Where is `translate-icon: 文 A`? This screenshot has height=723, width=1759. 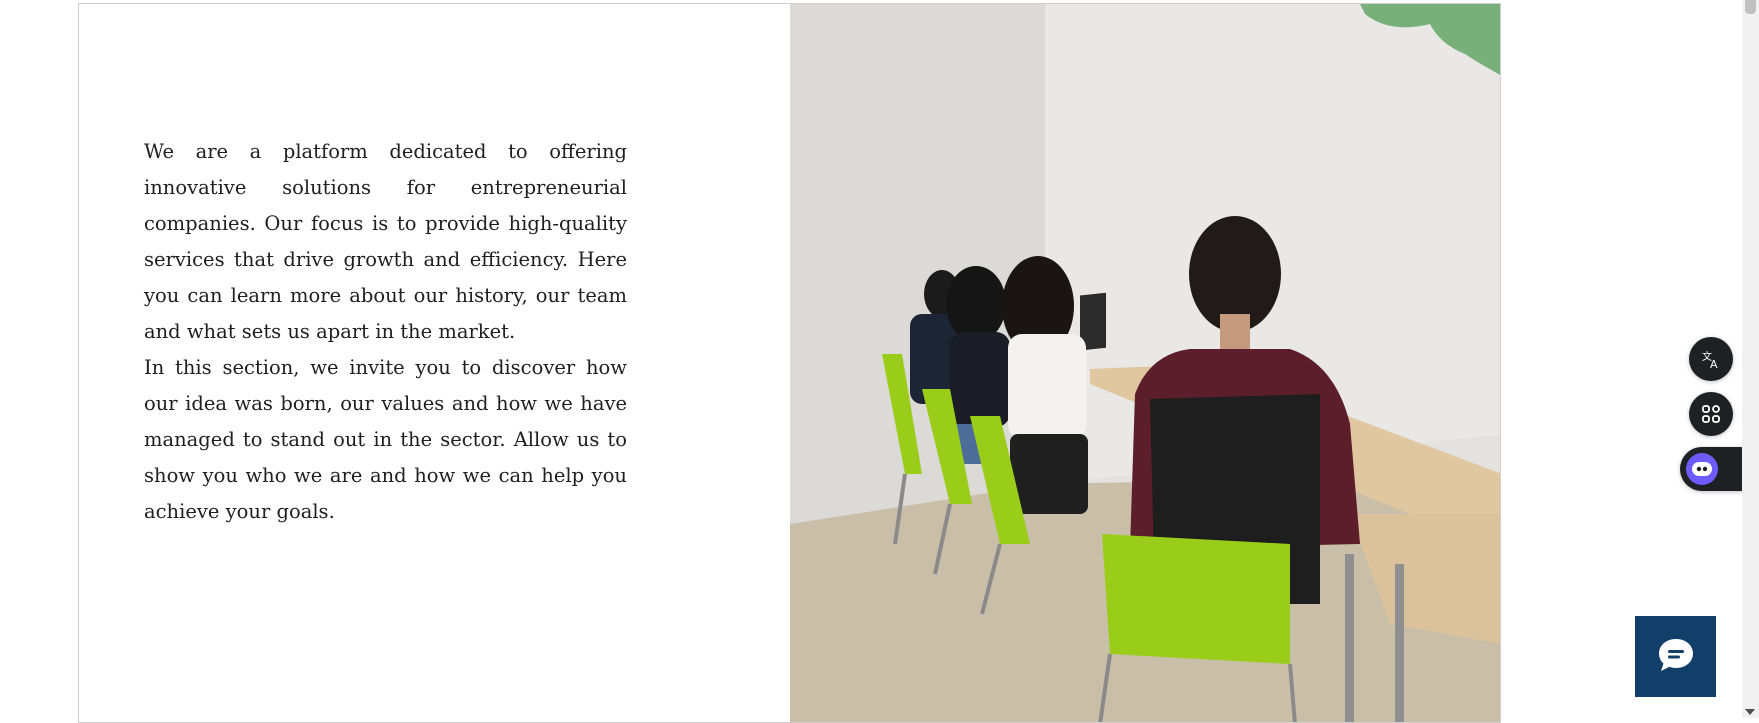 translate-icon: 文 A is located at coordinates (1711, 359).